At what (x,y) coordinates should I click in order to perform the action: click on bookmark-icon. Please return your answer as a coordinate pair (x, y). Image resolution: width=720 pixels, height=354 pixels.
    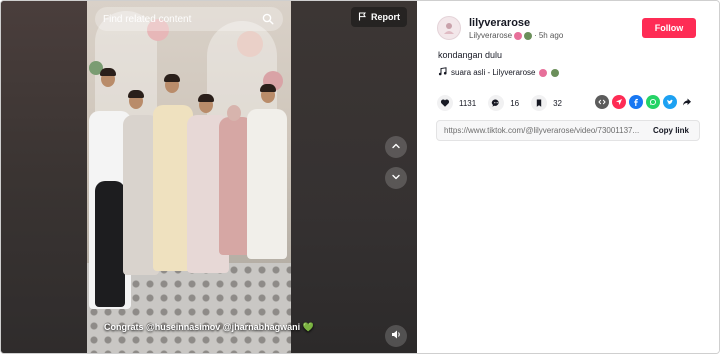
    Looking at the image, I should click on (539, 103).